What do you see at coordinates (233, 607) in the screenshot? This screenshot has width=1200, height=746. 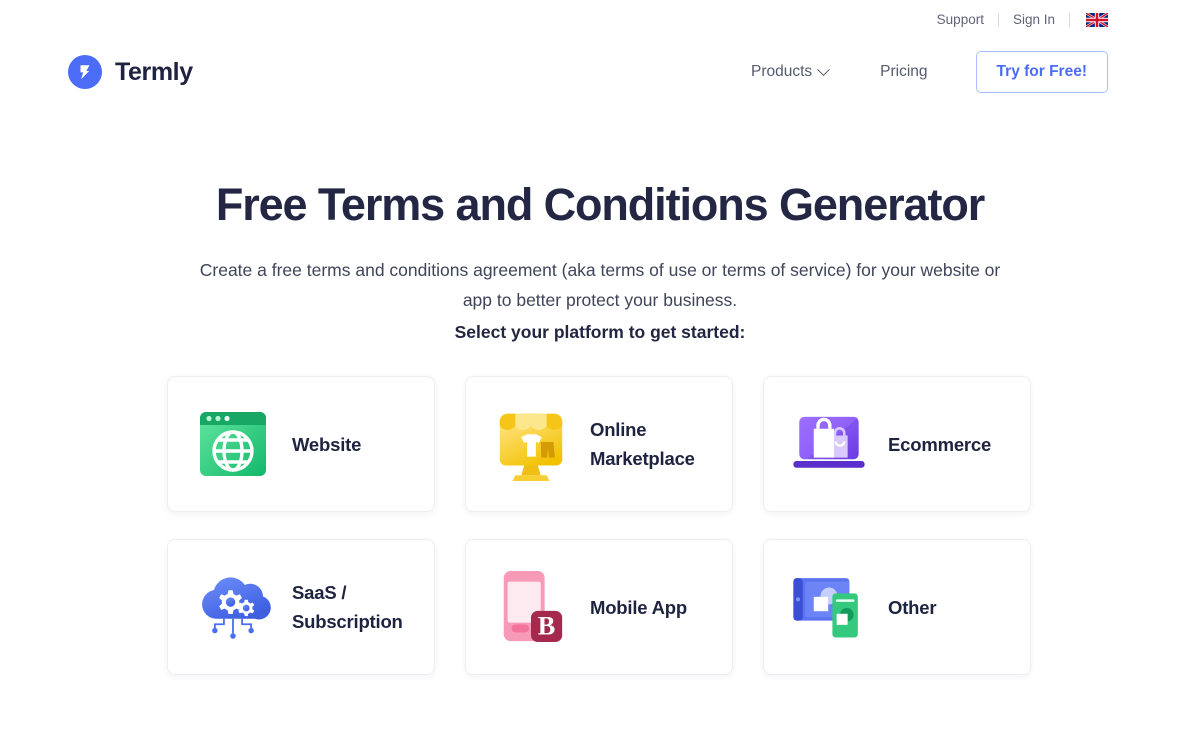 I see `saas-cloud-gears-icon` at bounding box center [233, 607].